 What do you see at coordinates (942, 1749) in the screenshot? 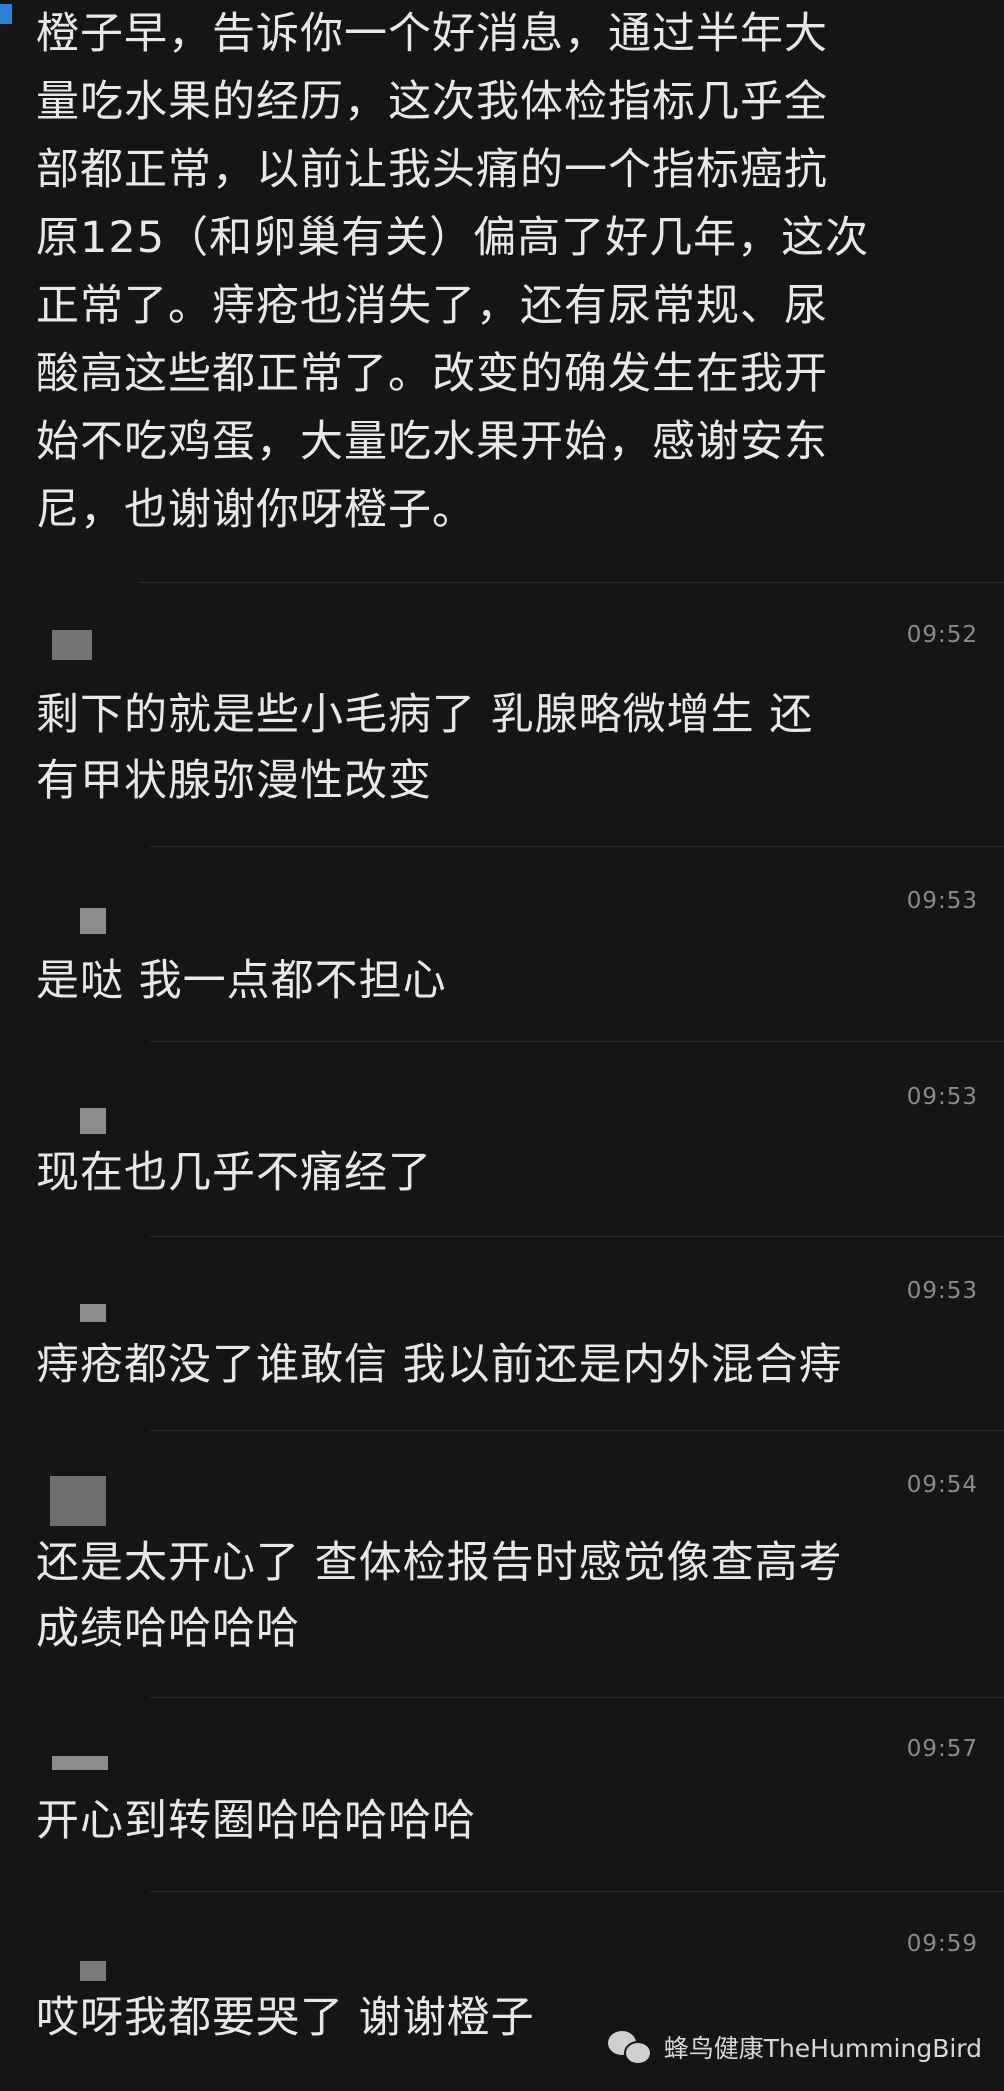
I see `message-time: 09:57` at bounding box center [942, 1749].